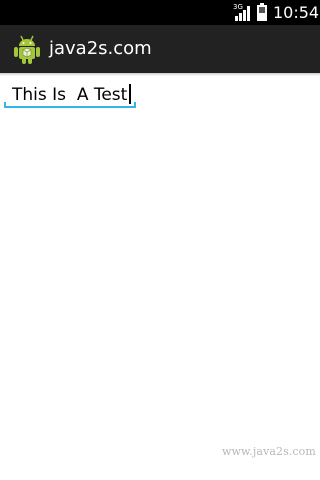  What do you see at coordinates (160, 12) in the screenshot?
I see `status-bar: 3G 10:54` at bounding box center [160, 12].